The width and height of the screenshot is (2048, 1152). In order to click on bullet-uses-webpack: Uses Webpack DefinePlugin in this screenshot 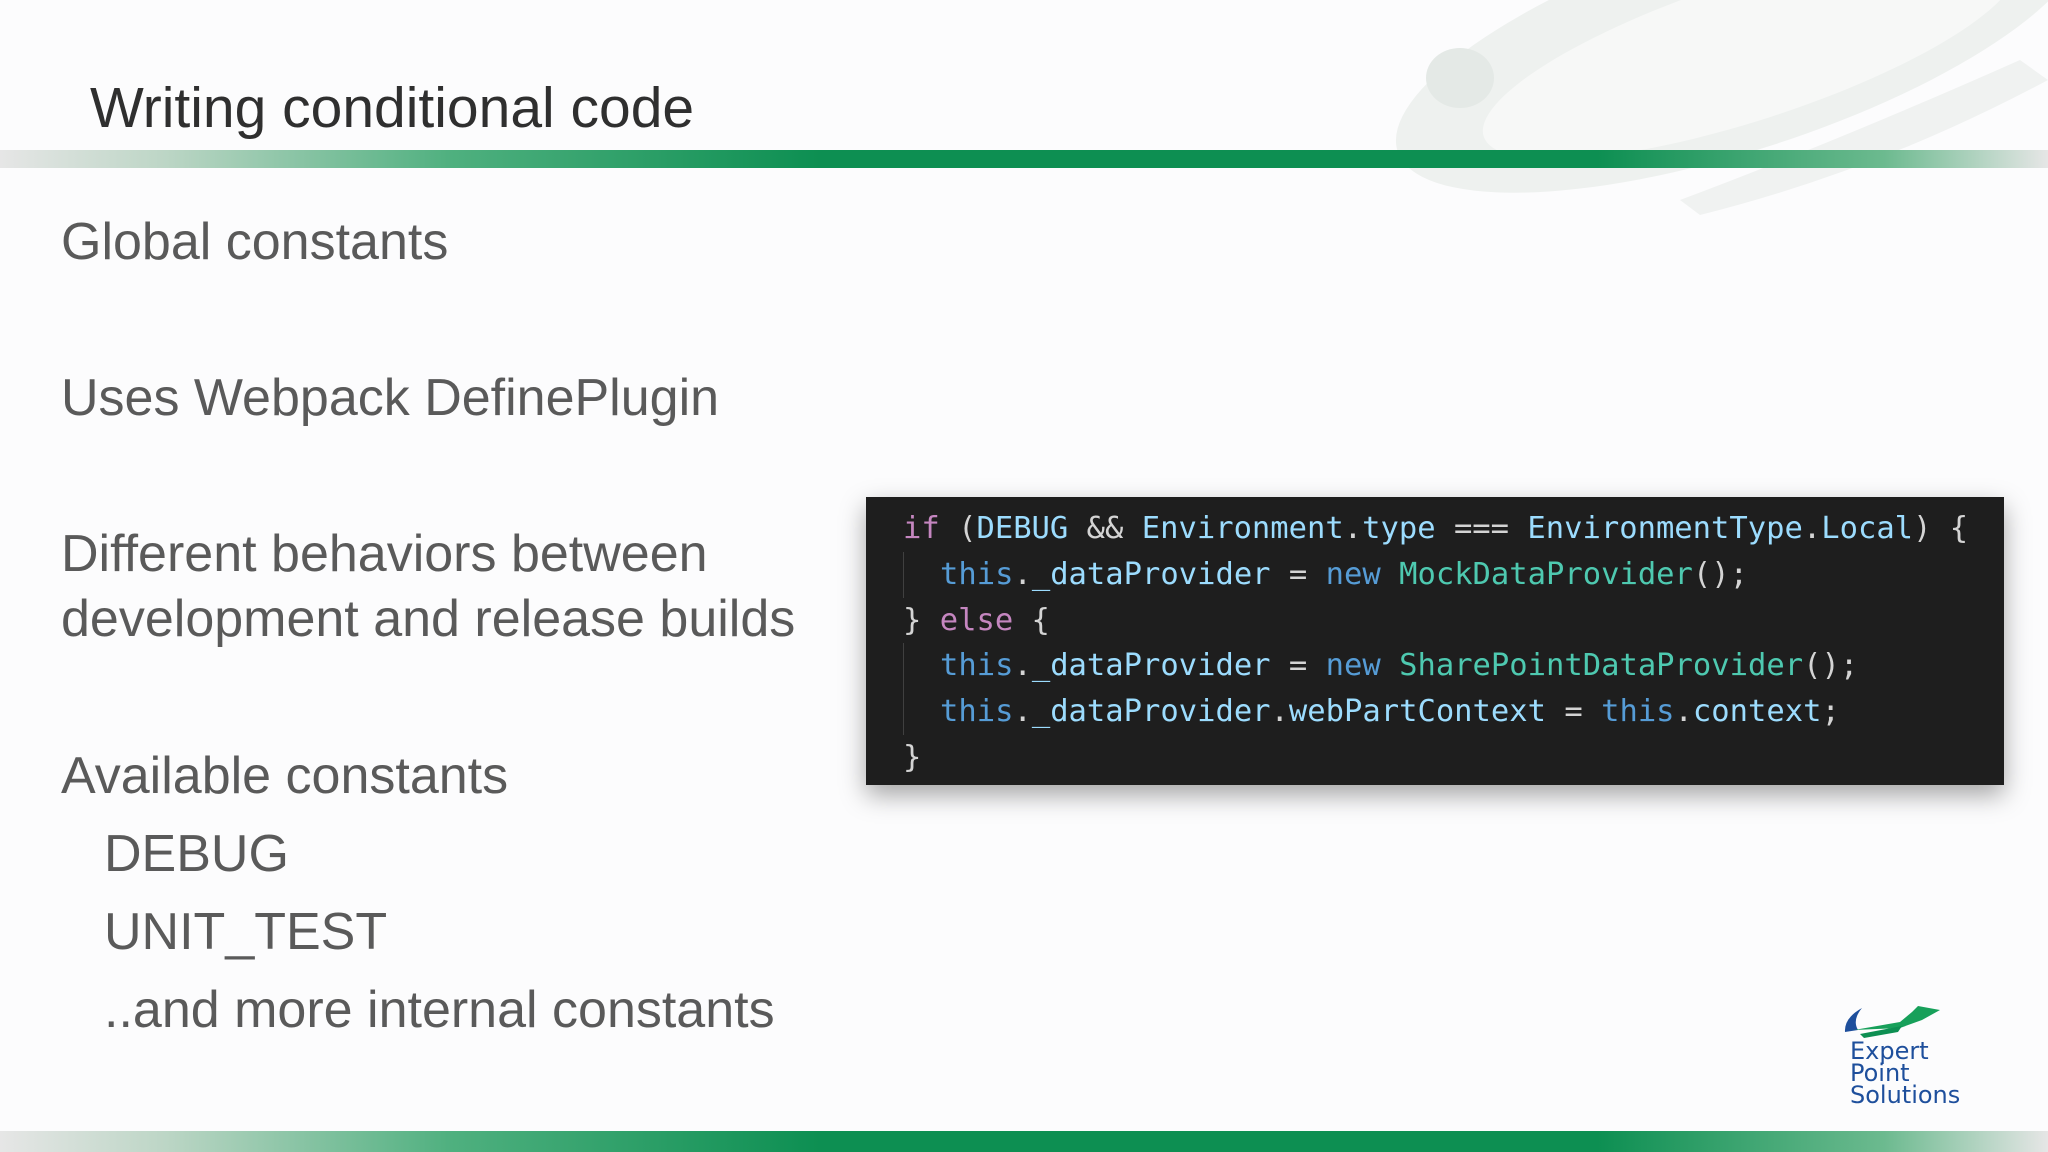, I will do `click(390, 398)`.